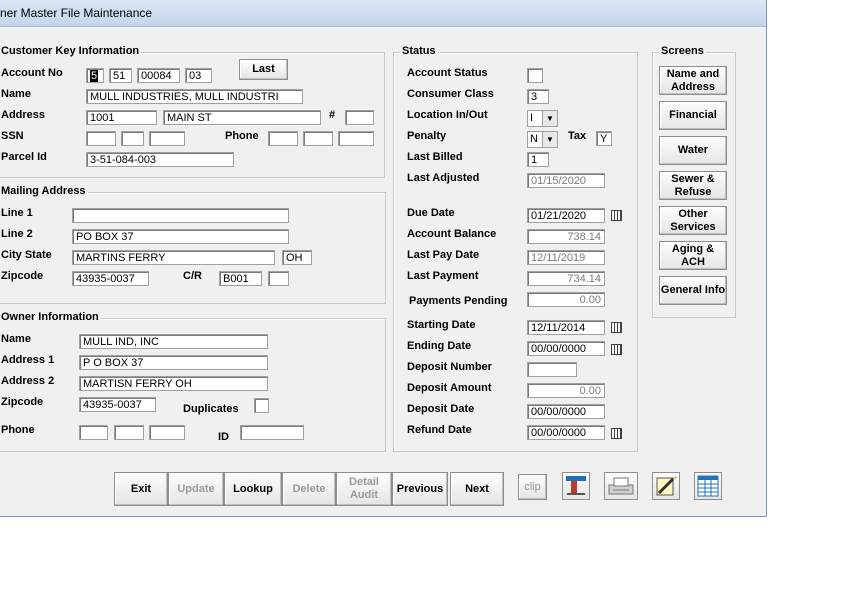  What do you see at coordinates (261, 405) in the screenshot?
I see `duplicates-checkbox` at bounding box center [261, 405].